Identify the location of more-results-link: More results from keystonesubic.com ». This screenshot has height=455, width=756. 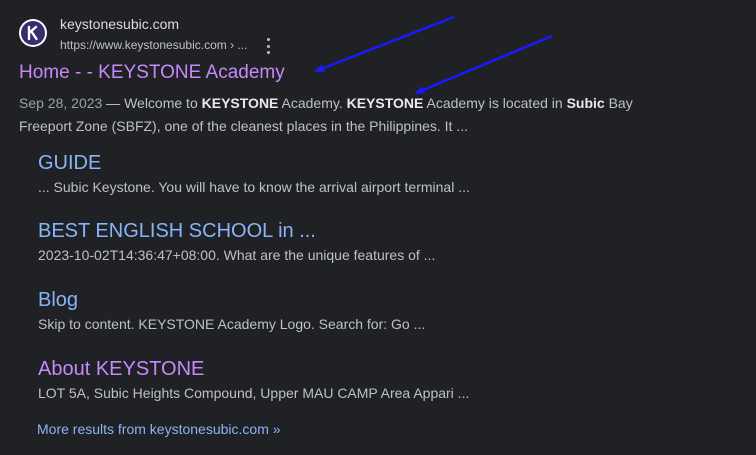
(159, 429).